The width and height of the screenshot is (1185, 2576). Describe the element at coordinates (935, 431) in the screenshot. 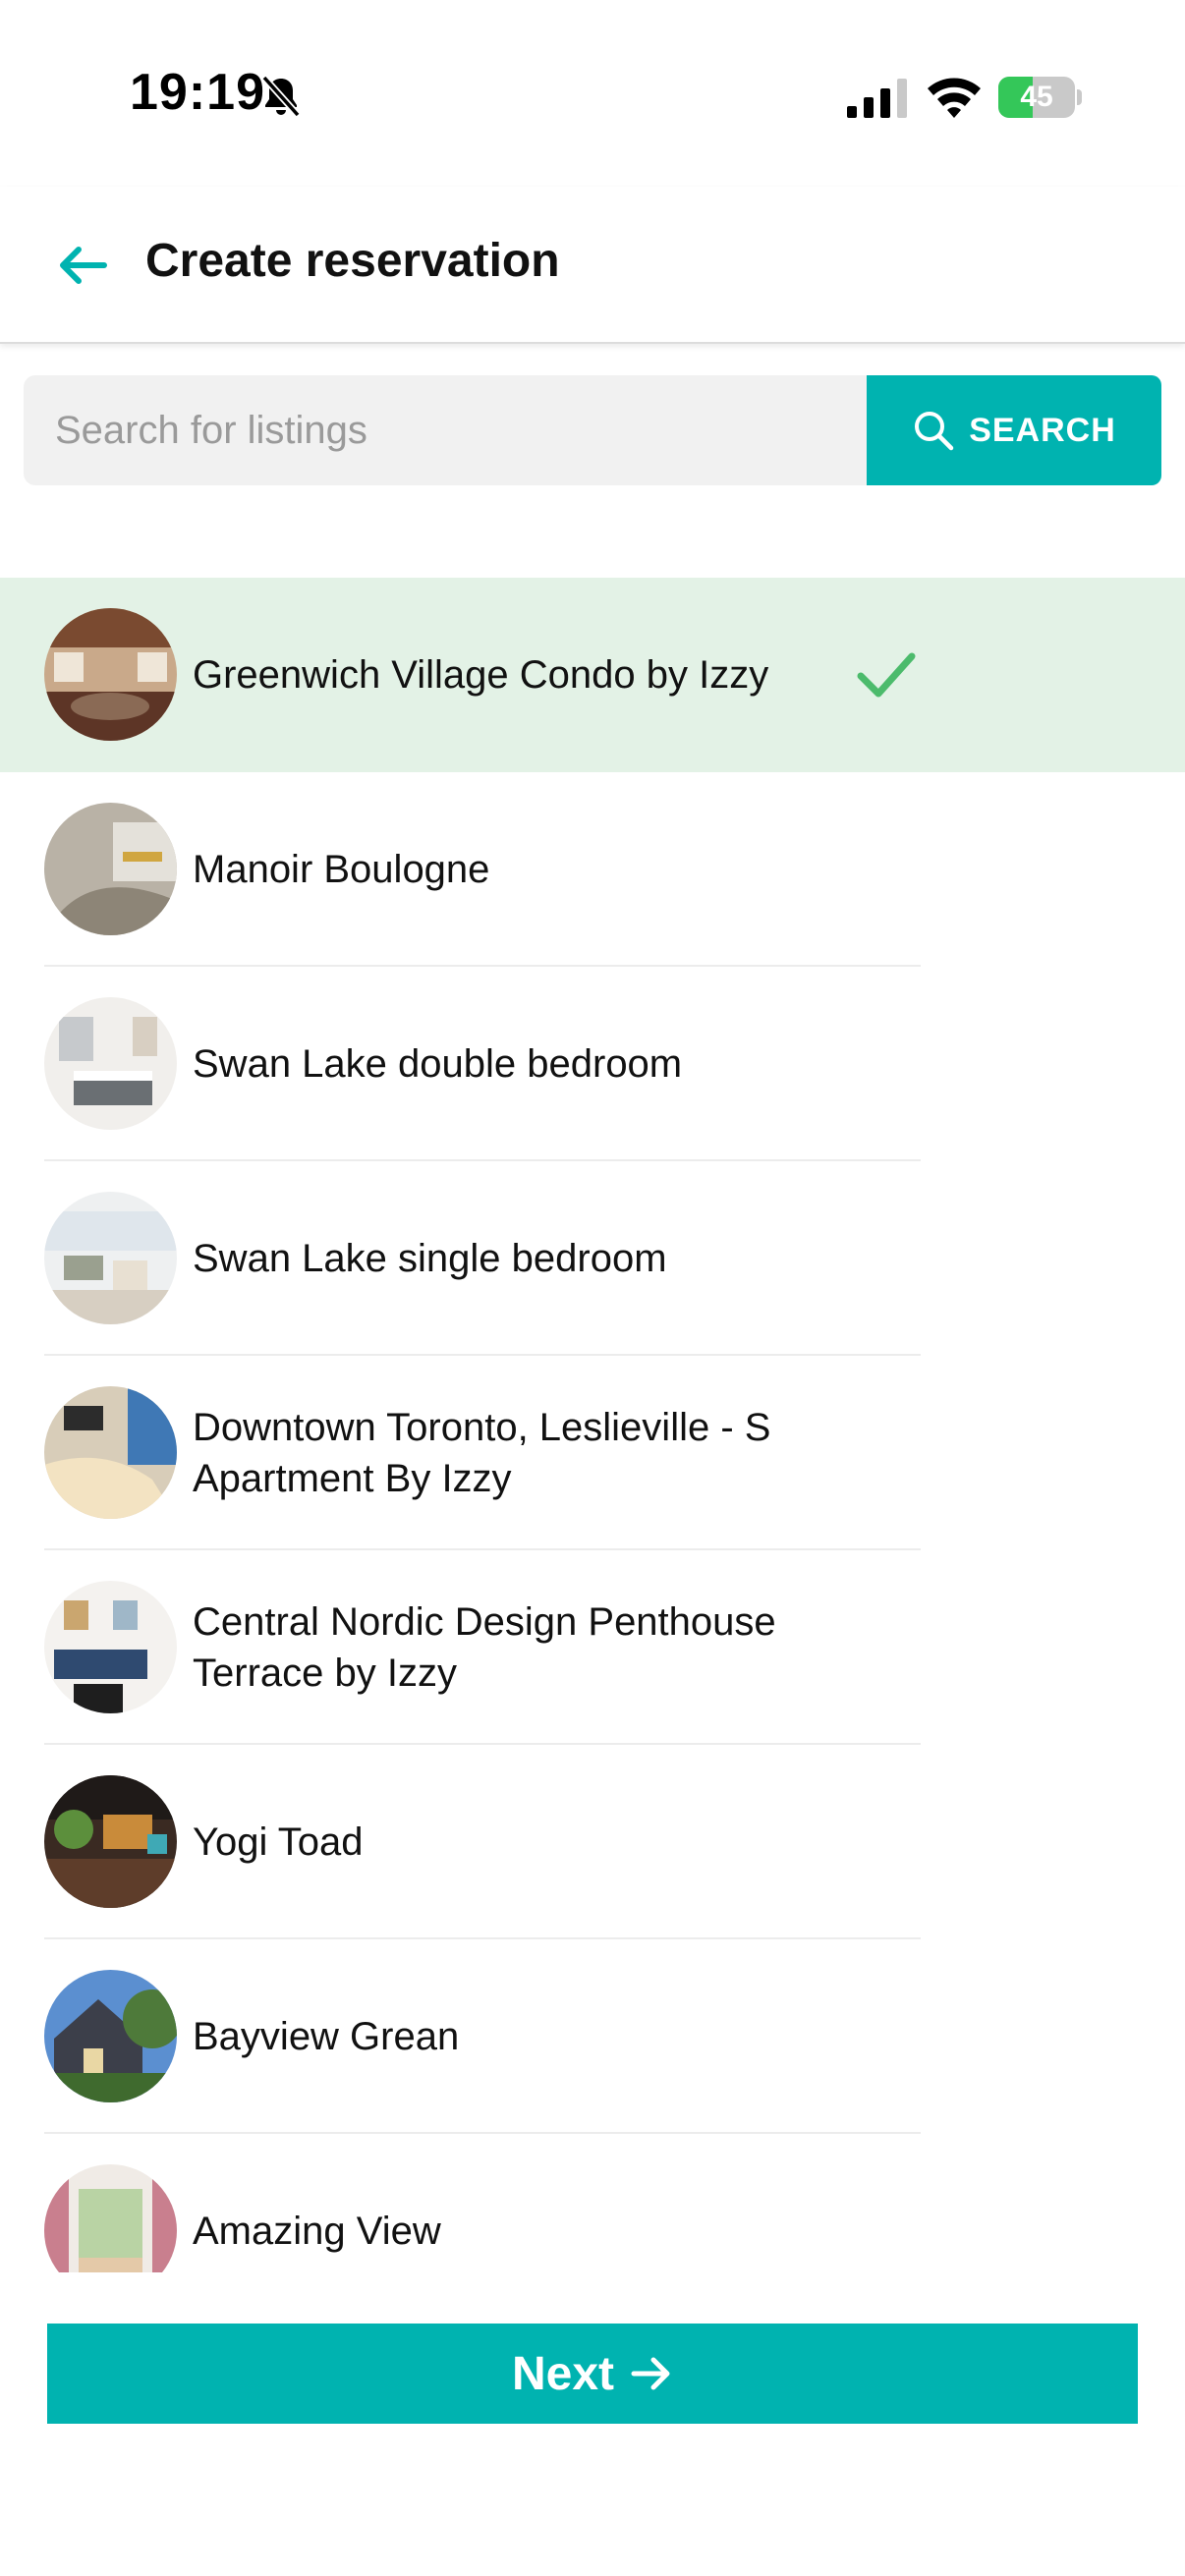

I see `search-icon` at that location.